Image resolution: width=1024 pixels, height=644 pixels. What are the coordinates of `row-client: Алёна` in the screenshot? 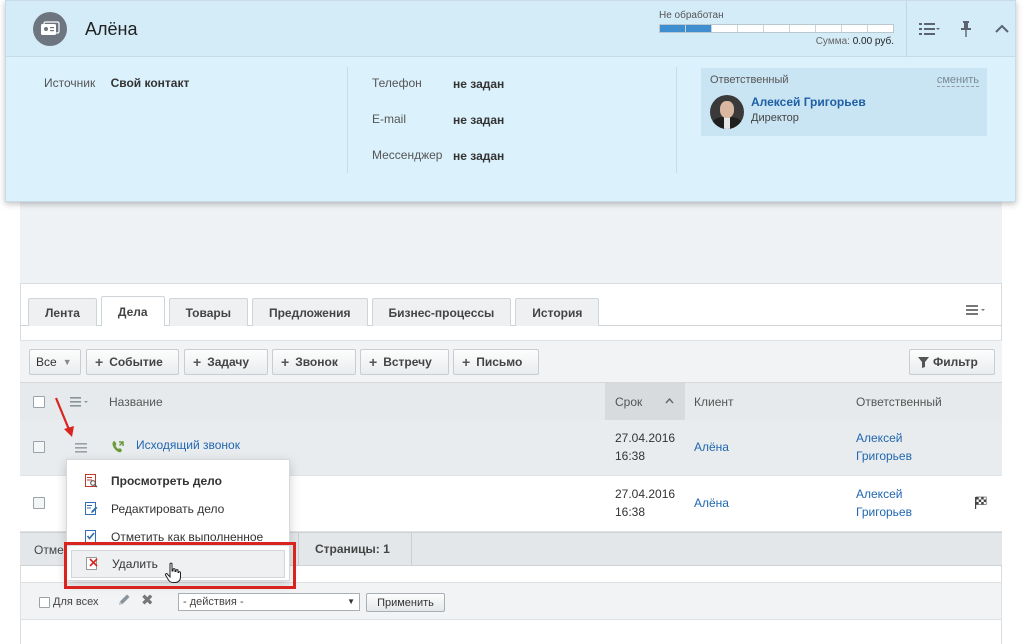 It's located at (711, 447).